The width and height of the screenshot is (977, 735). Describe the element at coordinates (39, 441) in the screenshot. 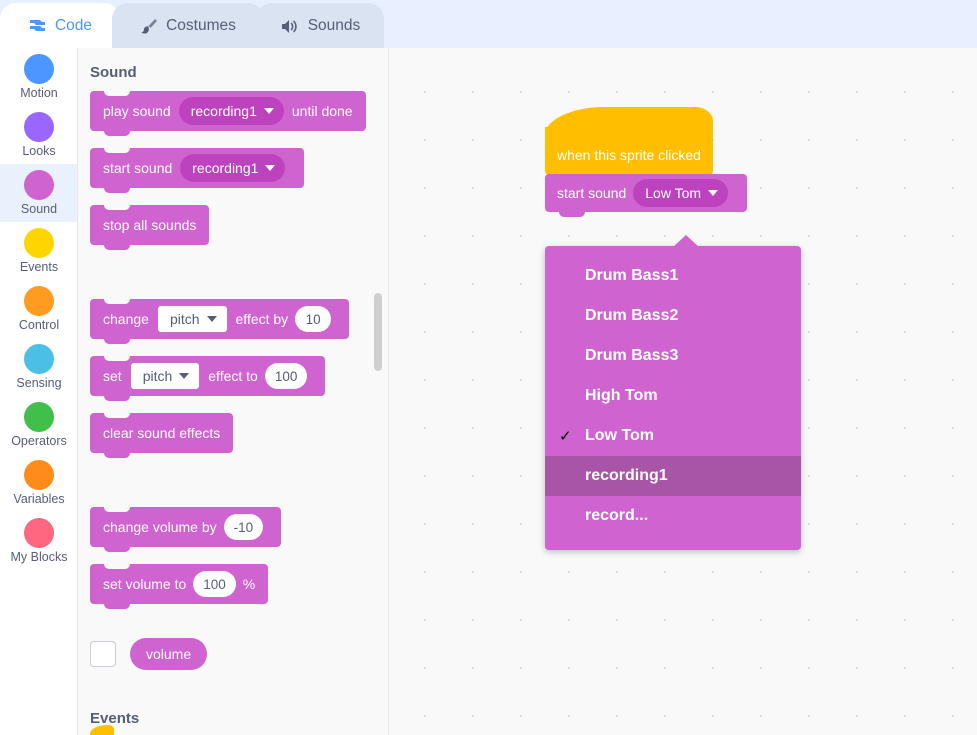

I see `category-operators-label: Operators` at that location.